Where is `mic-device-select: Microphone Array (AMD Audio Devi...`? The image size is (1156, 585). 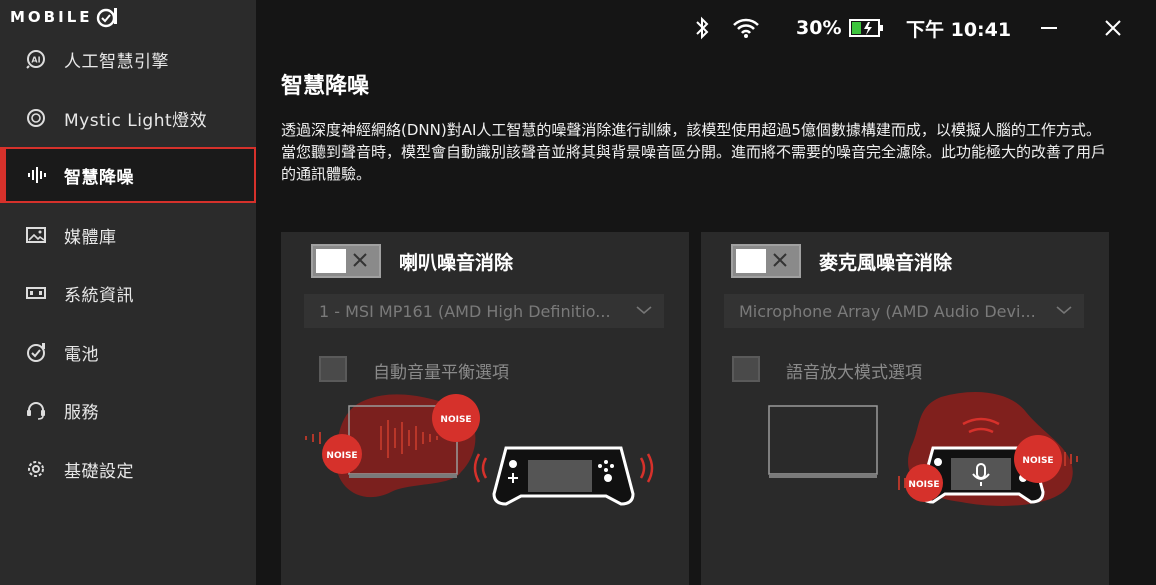
mic-device-select: Microphone Array (AMD Audio Devi... is located at coordinates (904, 311).